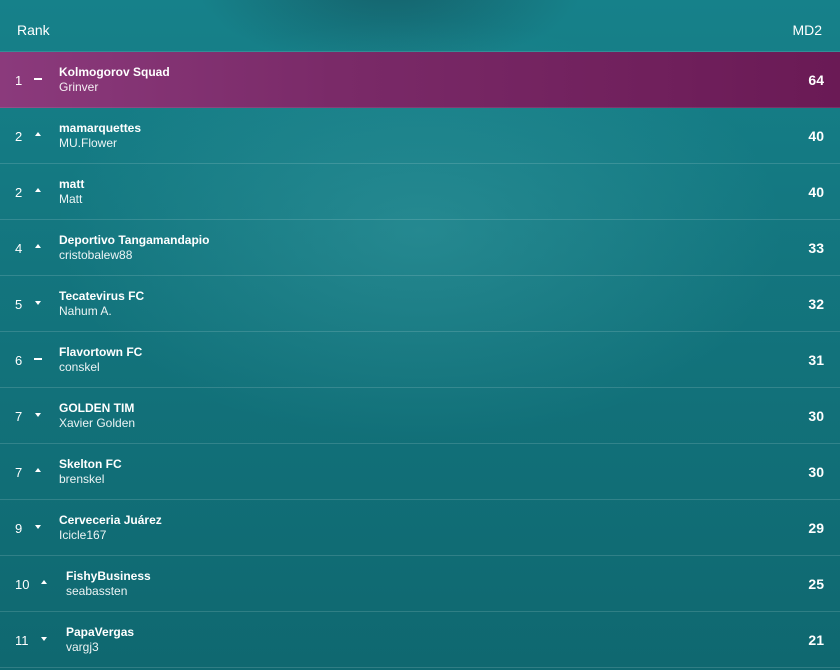 The height and width of the screenshot is (670, 840). What do you see at coordinates (816, 360) in the screenshot?
I see `md2-points: 31` at bounding box center [816, 360].